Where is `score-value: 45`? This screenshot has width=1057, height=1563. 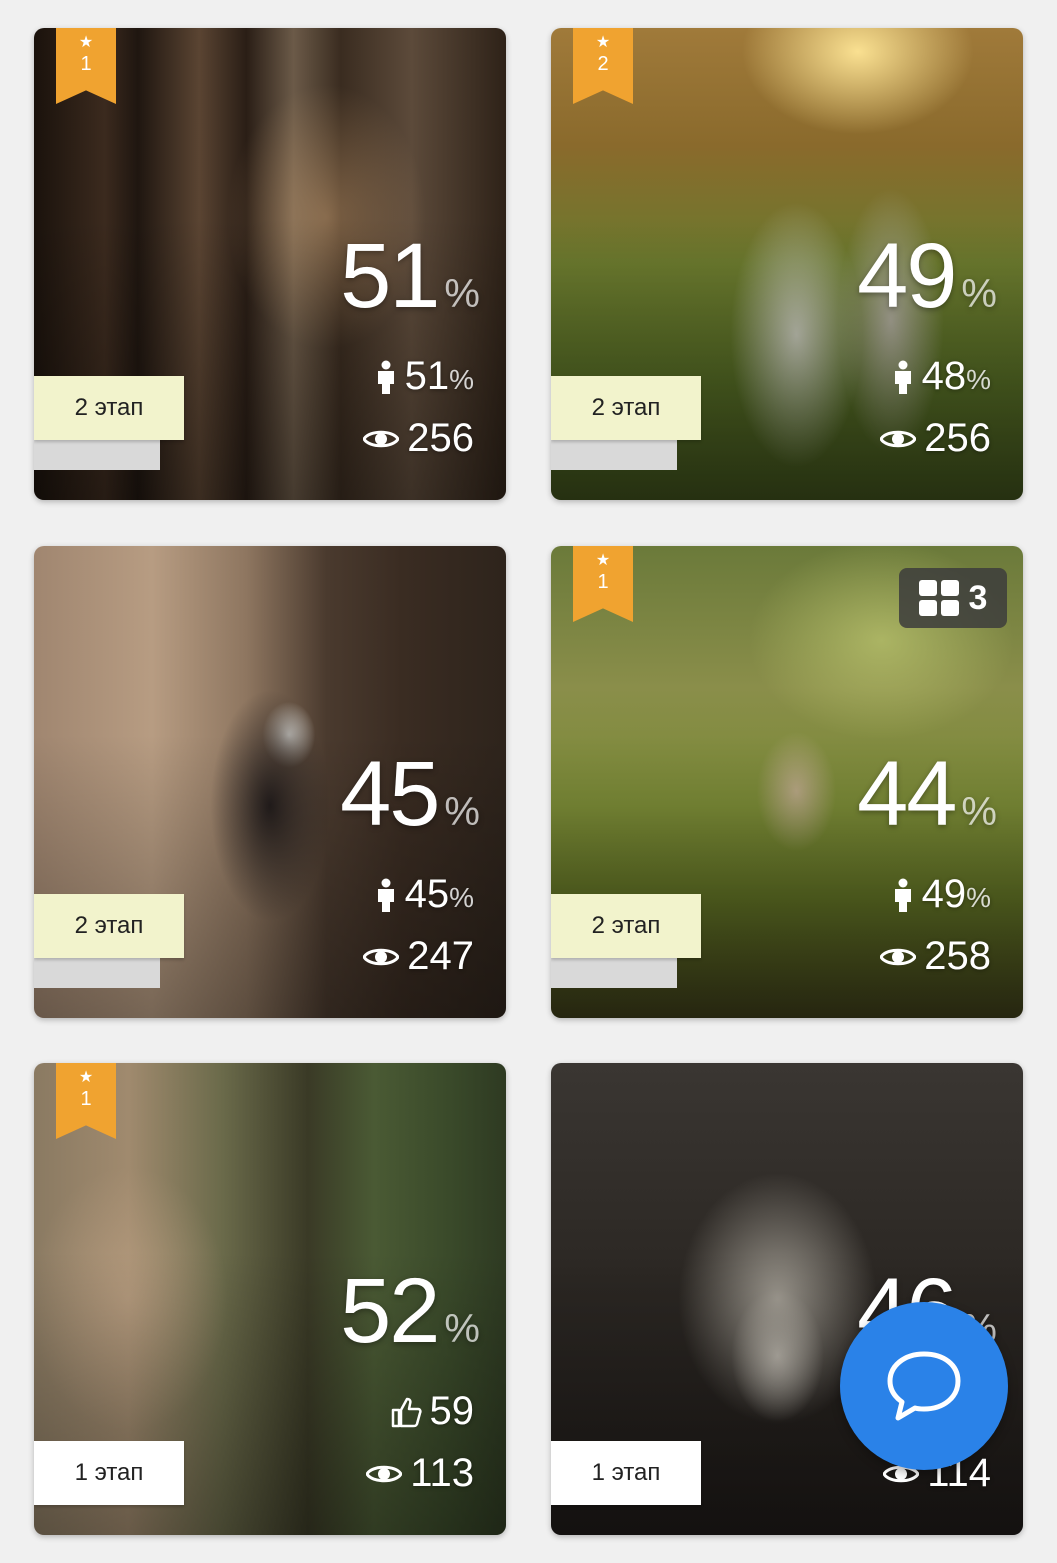
score-value: 45 is located at coordinates (390, 794).